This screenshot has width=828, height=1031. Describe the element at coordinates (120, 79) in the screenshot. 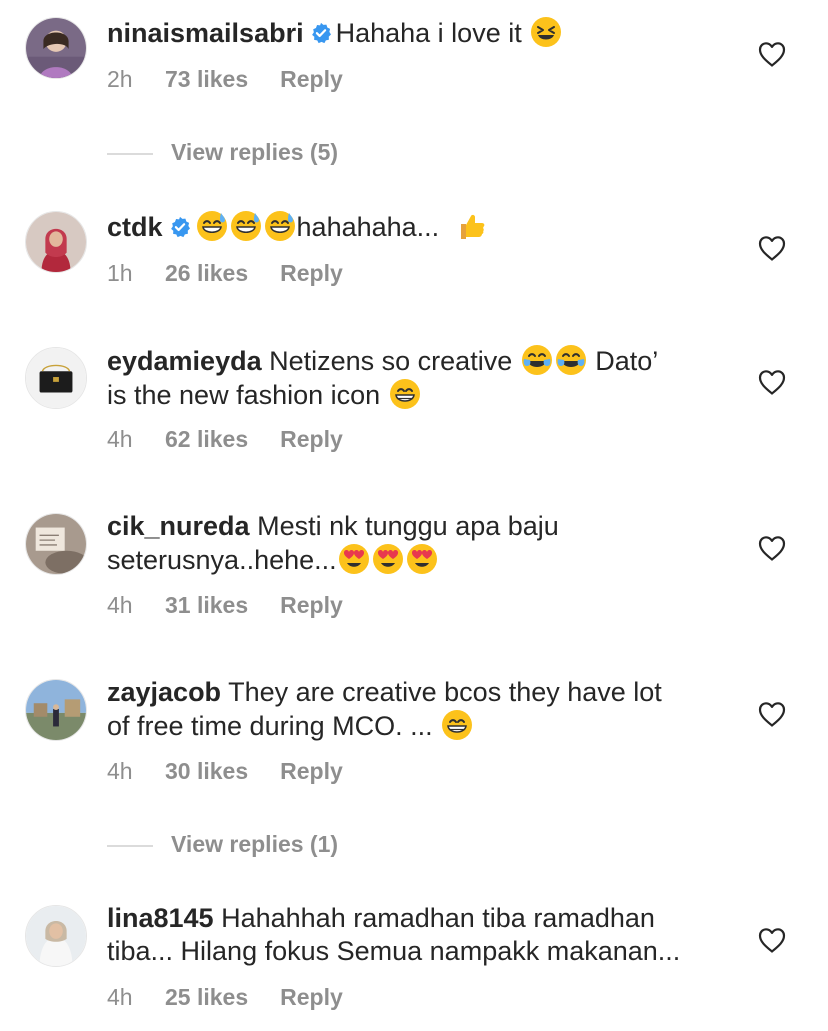

I see `comment-time: 2h` at that location.